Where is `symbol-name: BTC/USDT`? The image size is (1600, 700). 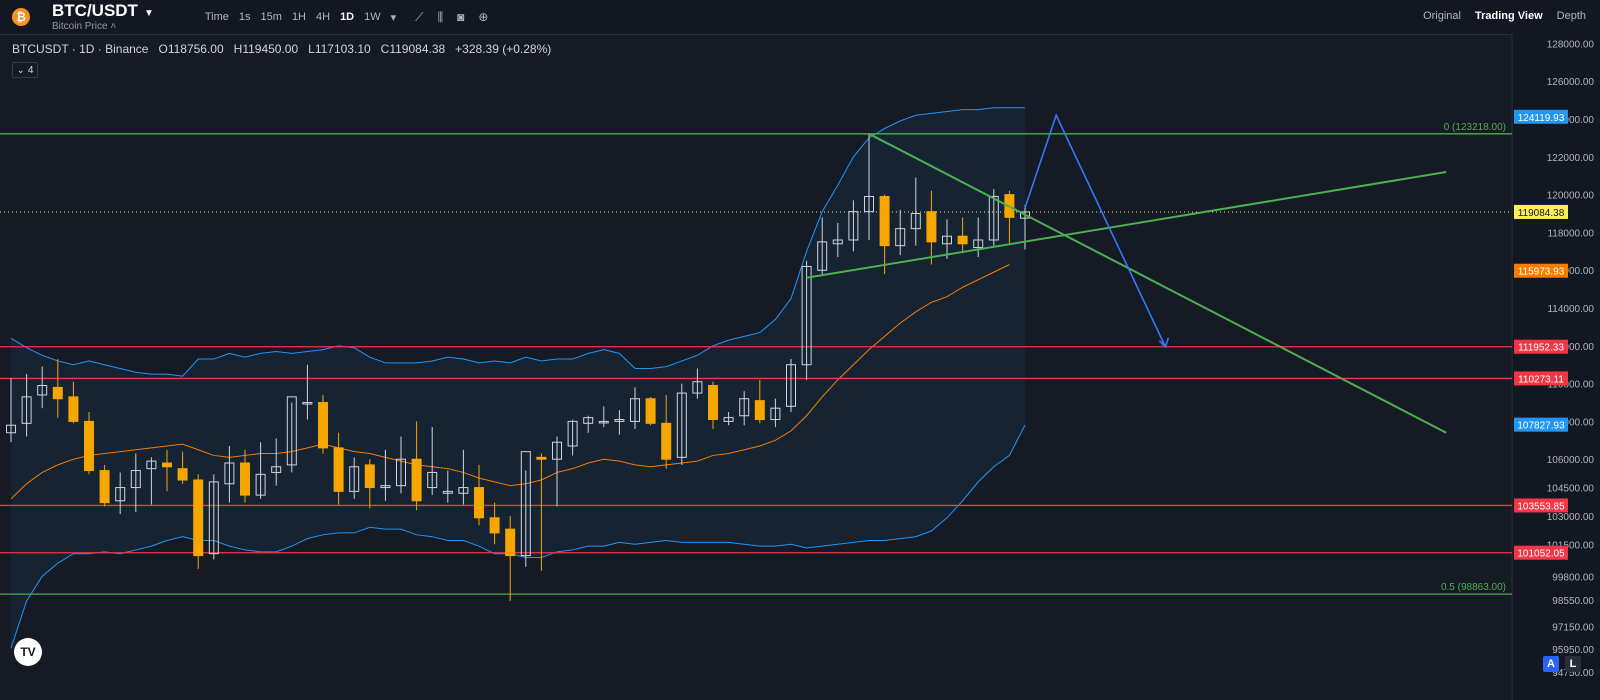
symbol-name: BTC/USDT is located at coordinates (95, 10).